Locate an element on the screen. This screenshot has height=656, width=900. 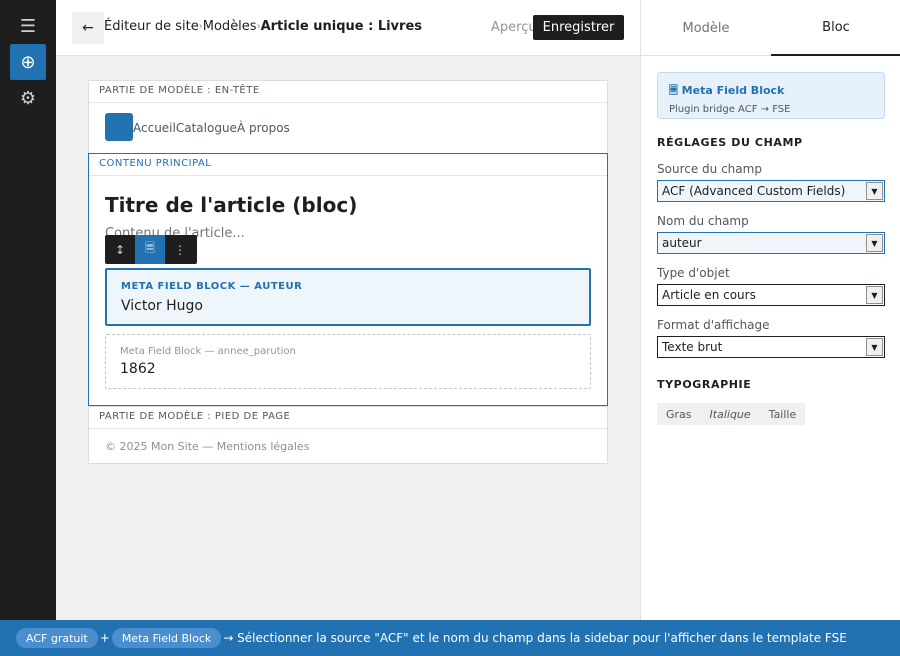
sidebar-tabs: Modèle Bloc is located at coordinates (770, 28).